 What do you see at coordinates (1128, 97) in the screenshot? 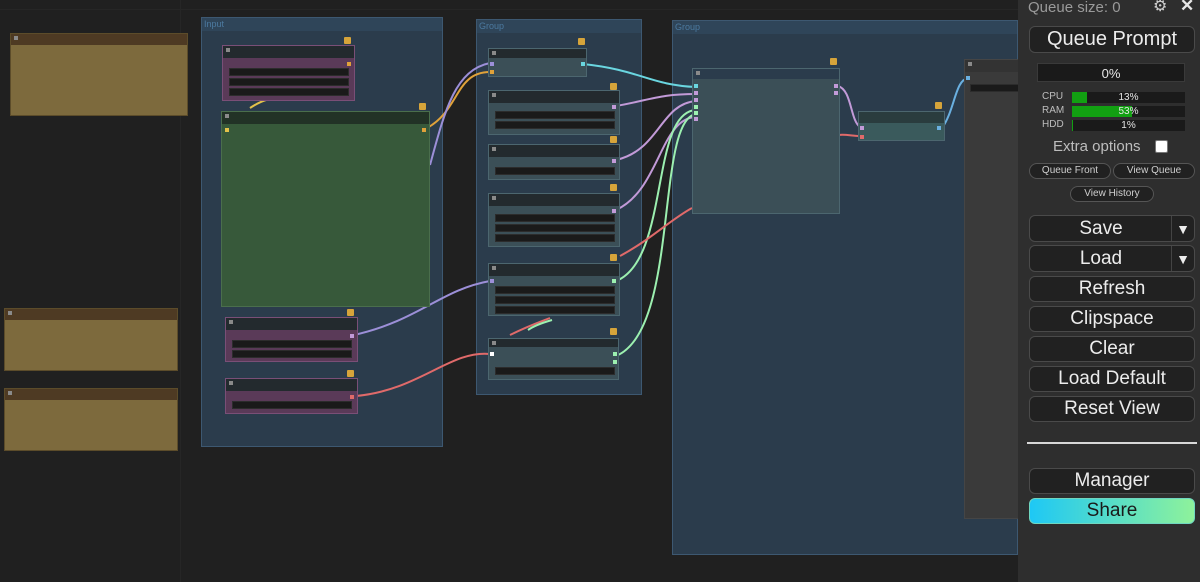
I see `cpu-meter: 13%` at bounding box center [1128, 97].